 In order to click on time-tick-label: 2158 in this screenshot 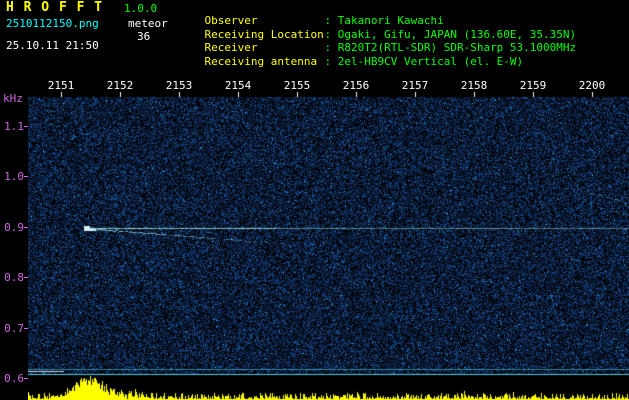, I will do `click(474, 85)`.